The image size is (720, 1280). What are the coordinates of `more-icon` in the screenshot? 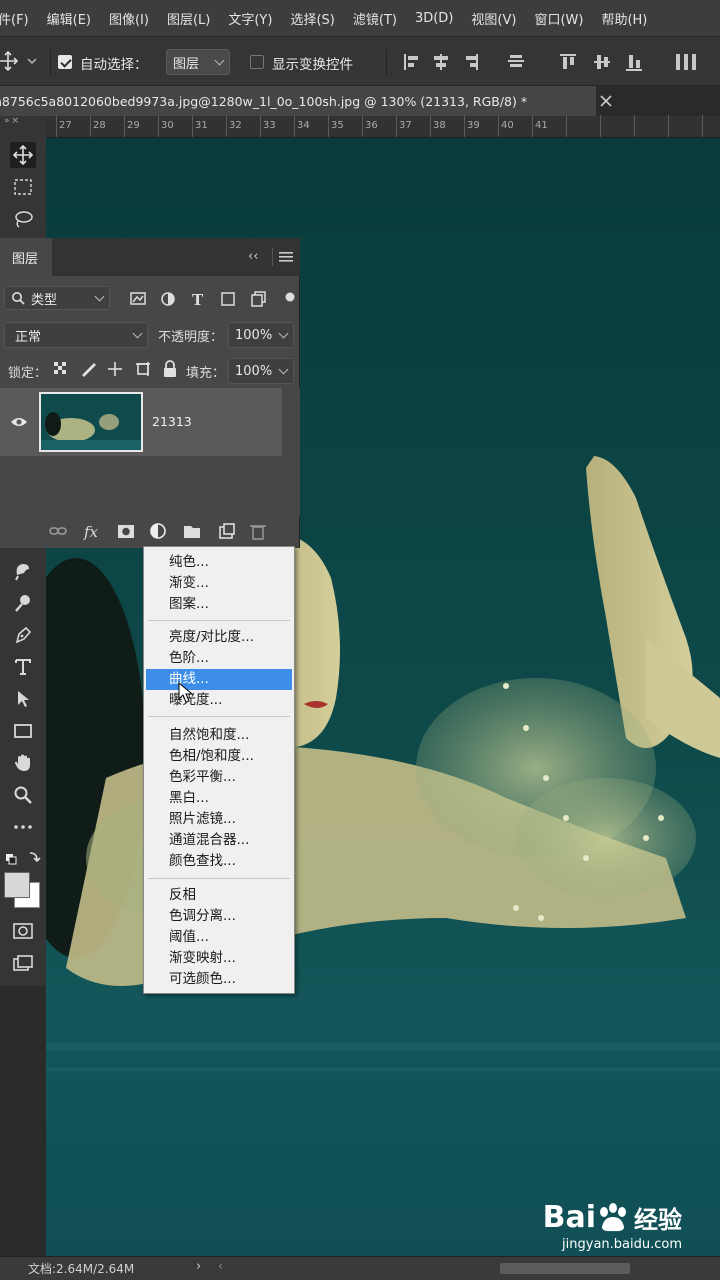 It's located at (23, 827).